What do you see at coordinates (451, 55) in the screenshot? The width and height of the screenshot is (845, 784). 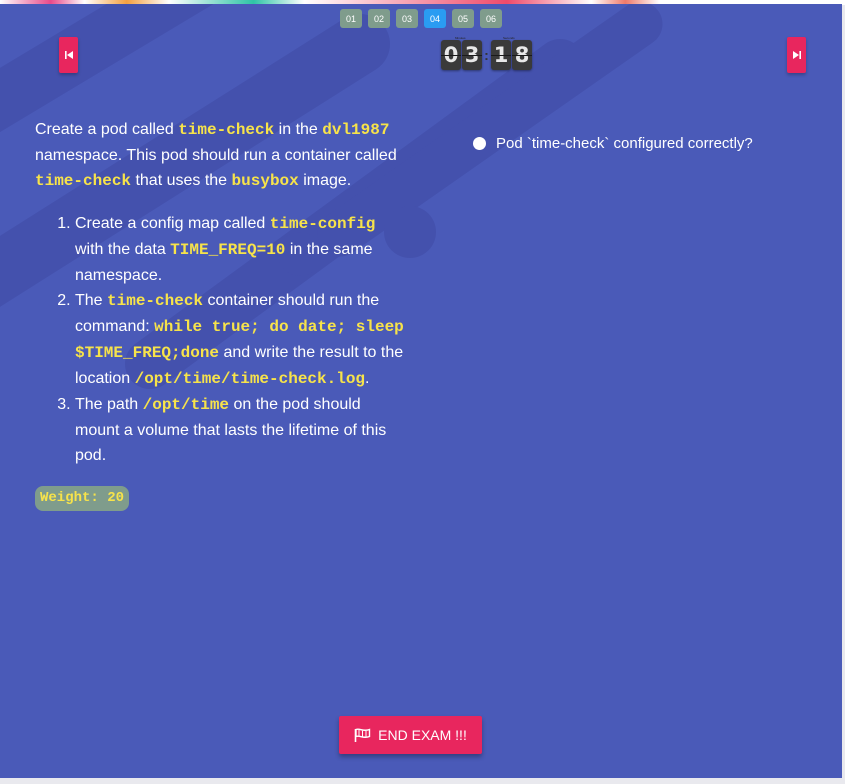 I see `timer-digit: 0` at bounding box center [451, 55].